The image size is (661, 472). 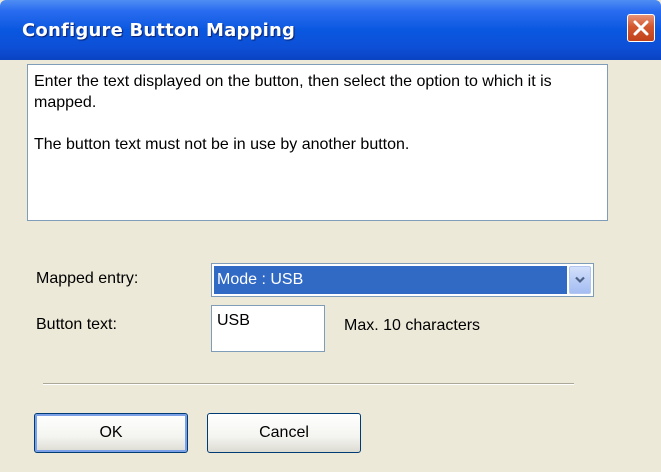 I want to click on ok-button: OK, so click(x=111, y=433).